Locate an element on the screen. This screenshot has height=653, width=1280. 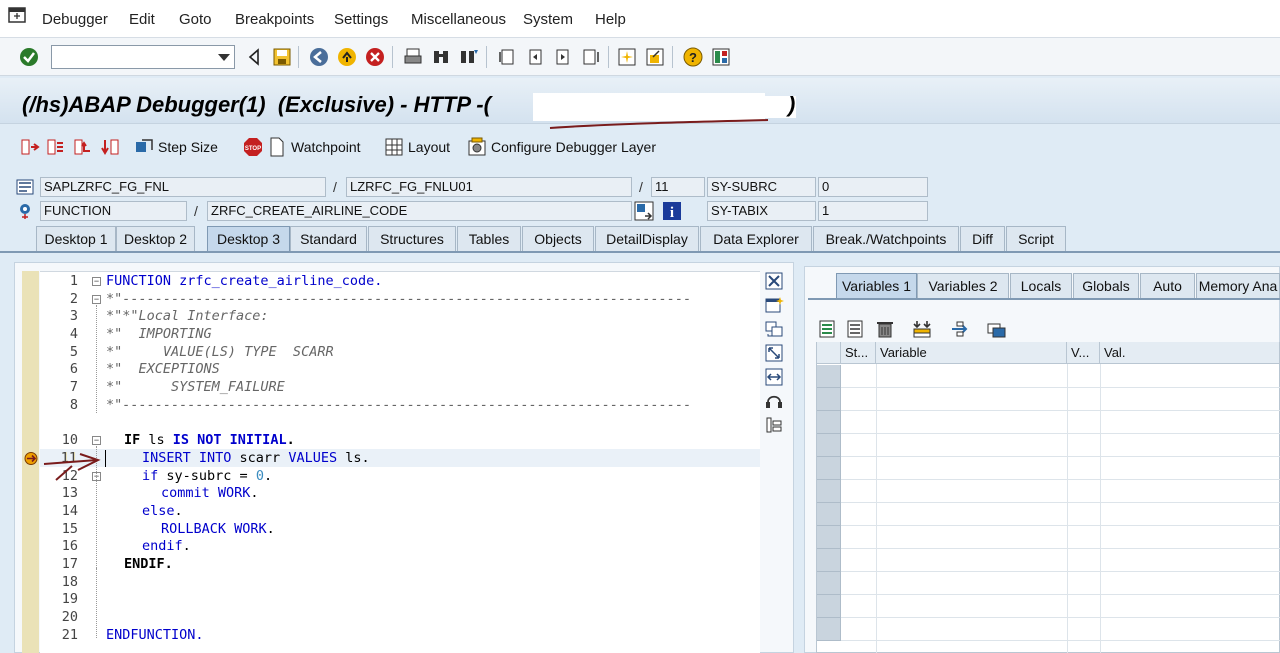
help-icon: ? is located at coordinates (693, 57).